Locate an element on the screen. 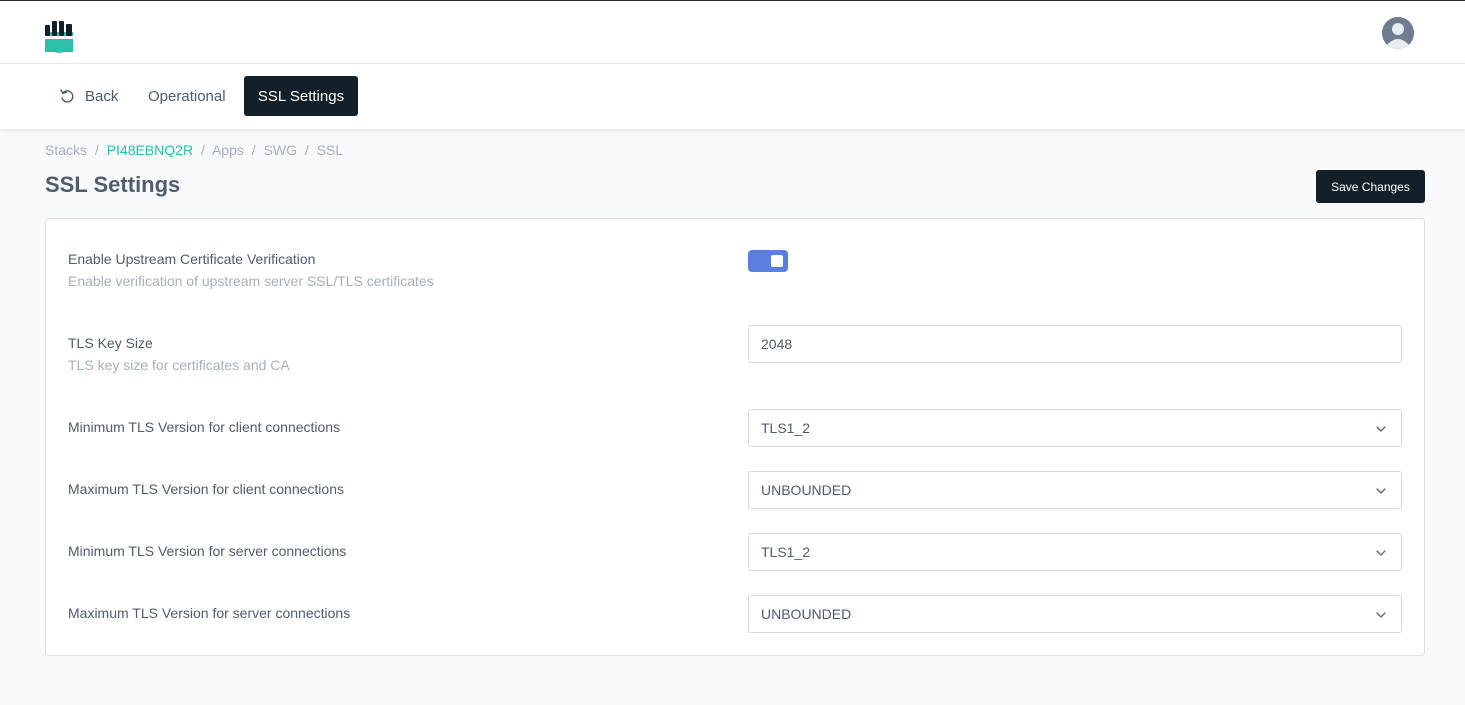 The image size is (1465, 705). tls-key-size-description: TLS key size for certificates and CA is located at coordinates (179, 365).